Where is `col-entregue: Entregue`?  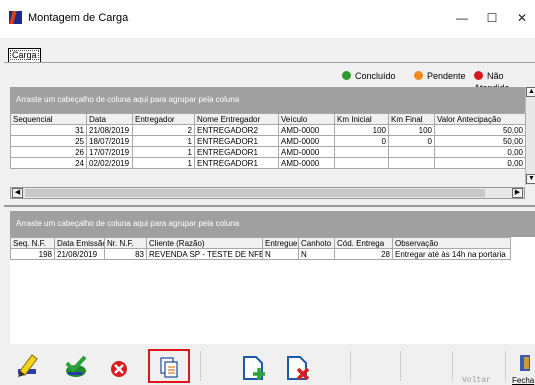 col-entregue: Entregue is located at coordinates (280, 243).